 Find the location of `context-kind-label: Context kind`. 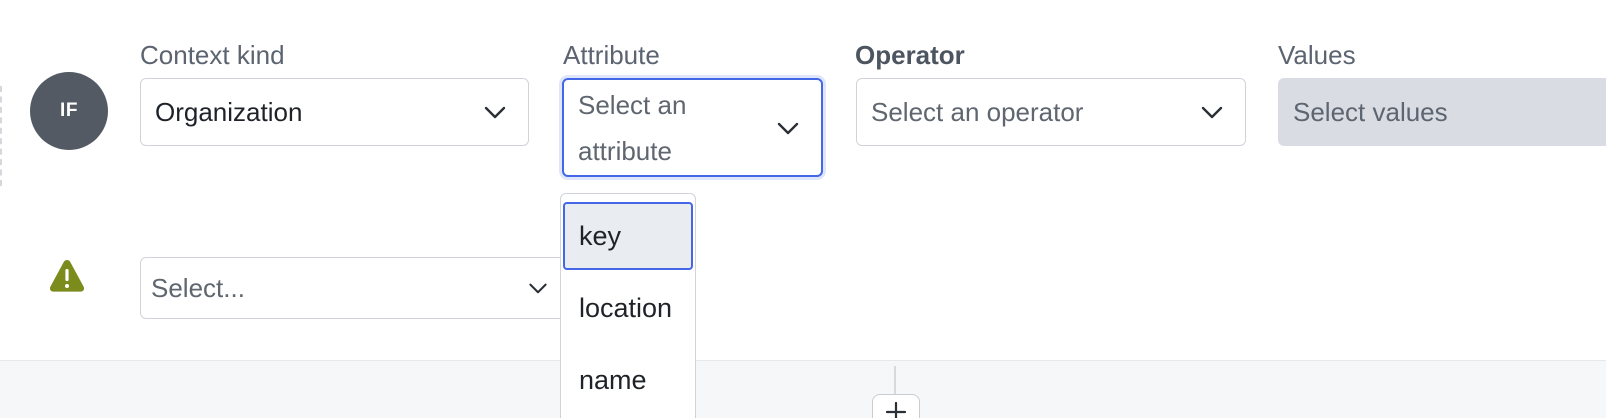

context-kind-label: Context kind is located at coordinates (212, 55).